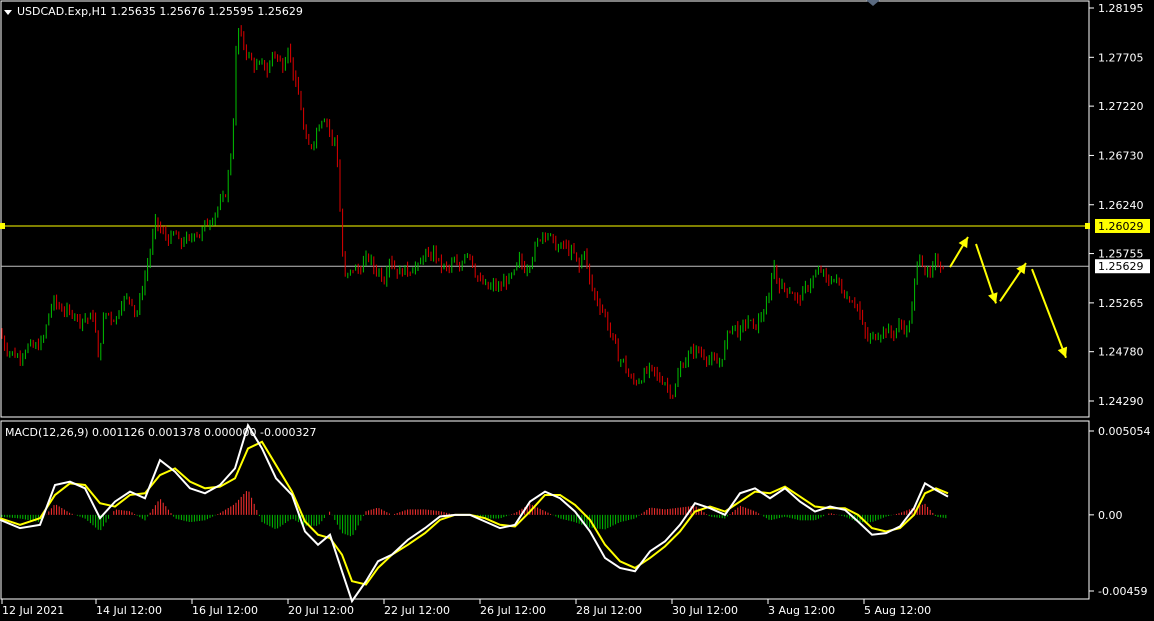 Image resolution: width=1154 pixels, height=621 pixels. I want to click on time-tick-label: 28 Jul 12:00, so click(609, 610).